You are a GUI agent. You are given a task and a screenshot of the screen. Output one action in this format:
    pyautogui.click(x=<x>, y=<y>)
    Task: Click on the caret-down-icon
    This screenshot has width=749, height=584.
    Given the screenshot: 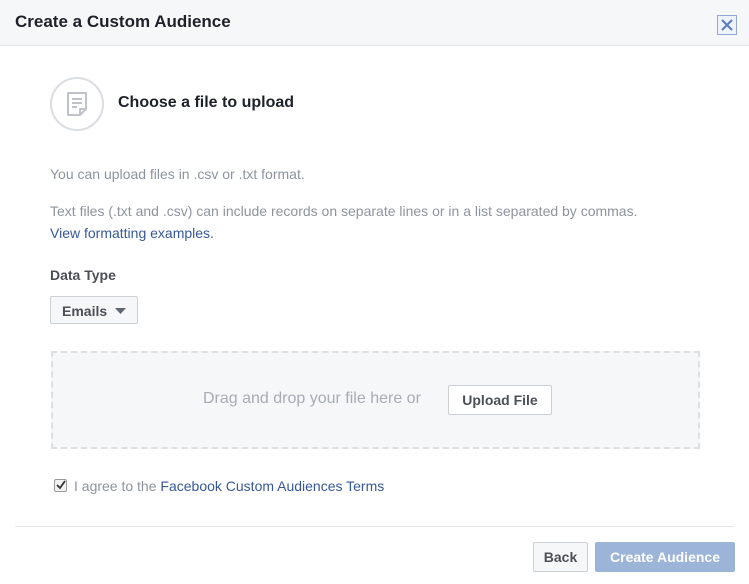 What is the action you would take?
    pyautogui.click(x=120, y=311)
    